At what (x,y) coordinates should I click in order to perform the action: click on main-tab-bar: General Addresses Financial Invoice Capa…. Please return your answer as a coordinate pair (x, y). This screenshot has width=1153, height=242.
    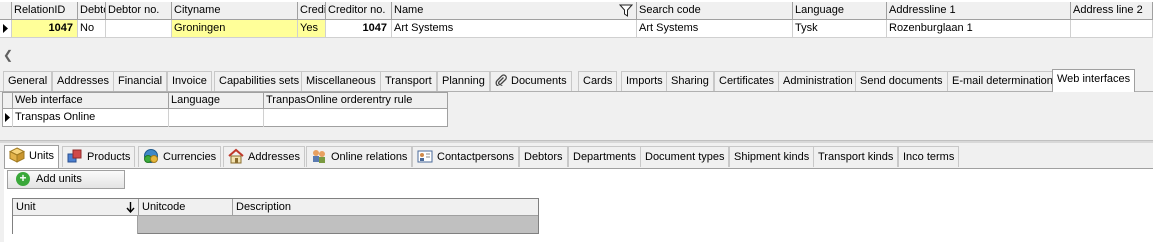
    Looking at the image, I should click on (576, 80).